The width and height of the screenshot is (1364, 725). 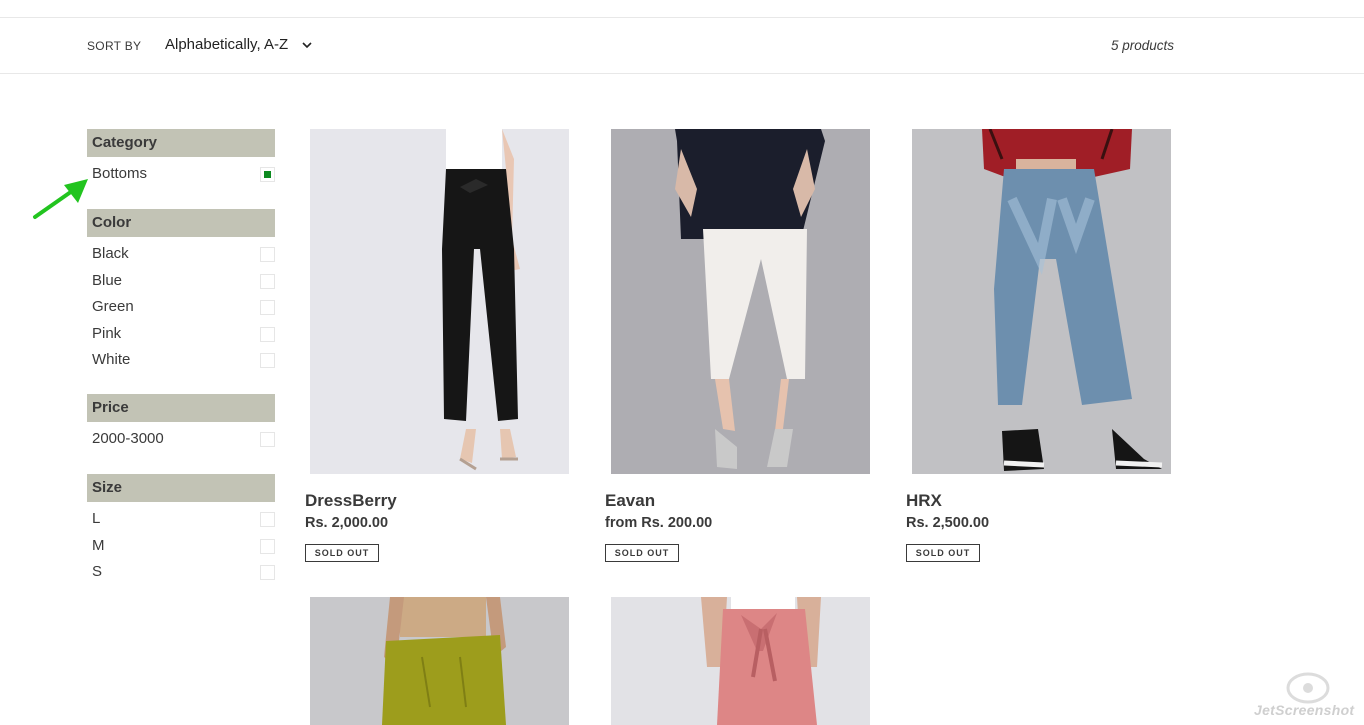 I want to click on sort-label: SORT BY, so click(x=114, y=46).